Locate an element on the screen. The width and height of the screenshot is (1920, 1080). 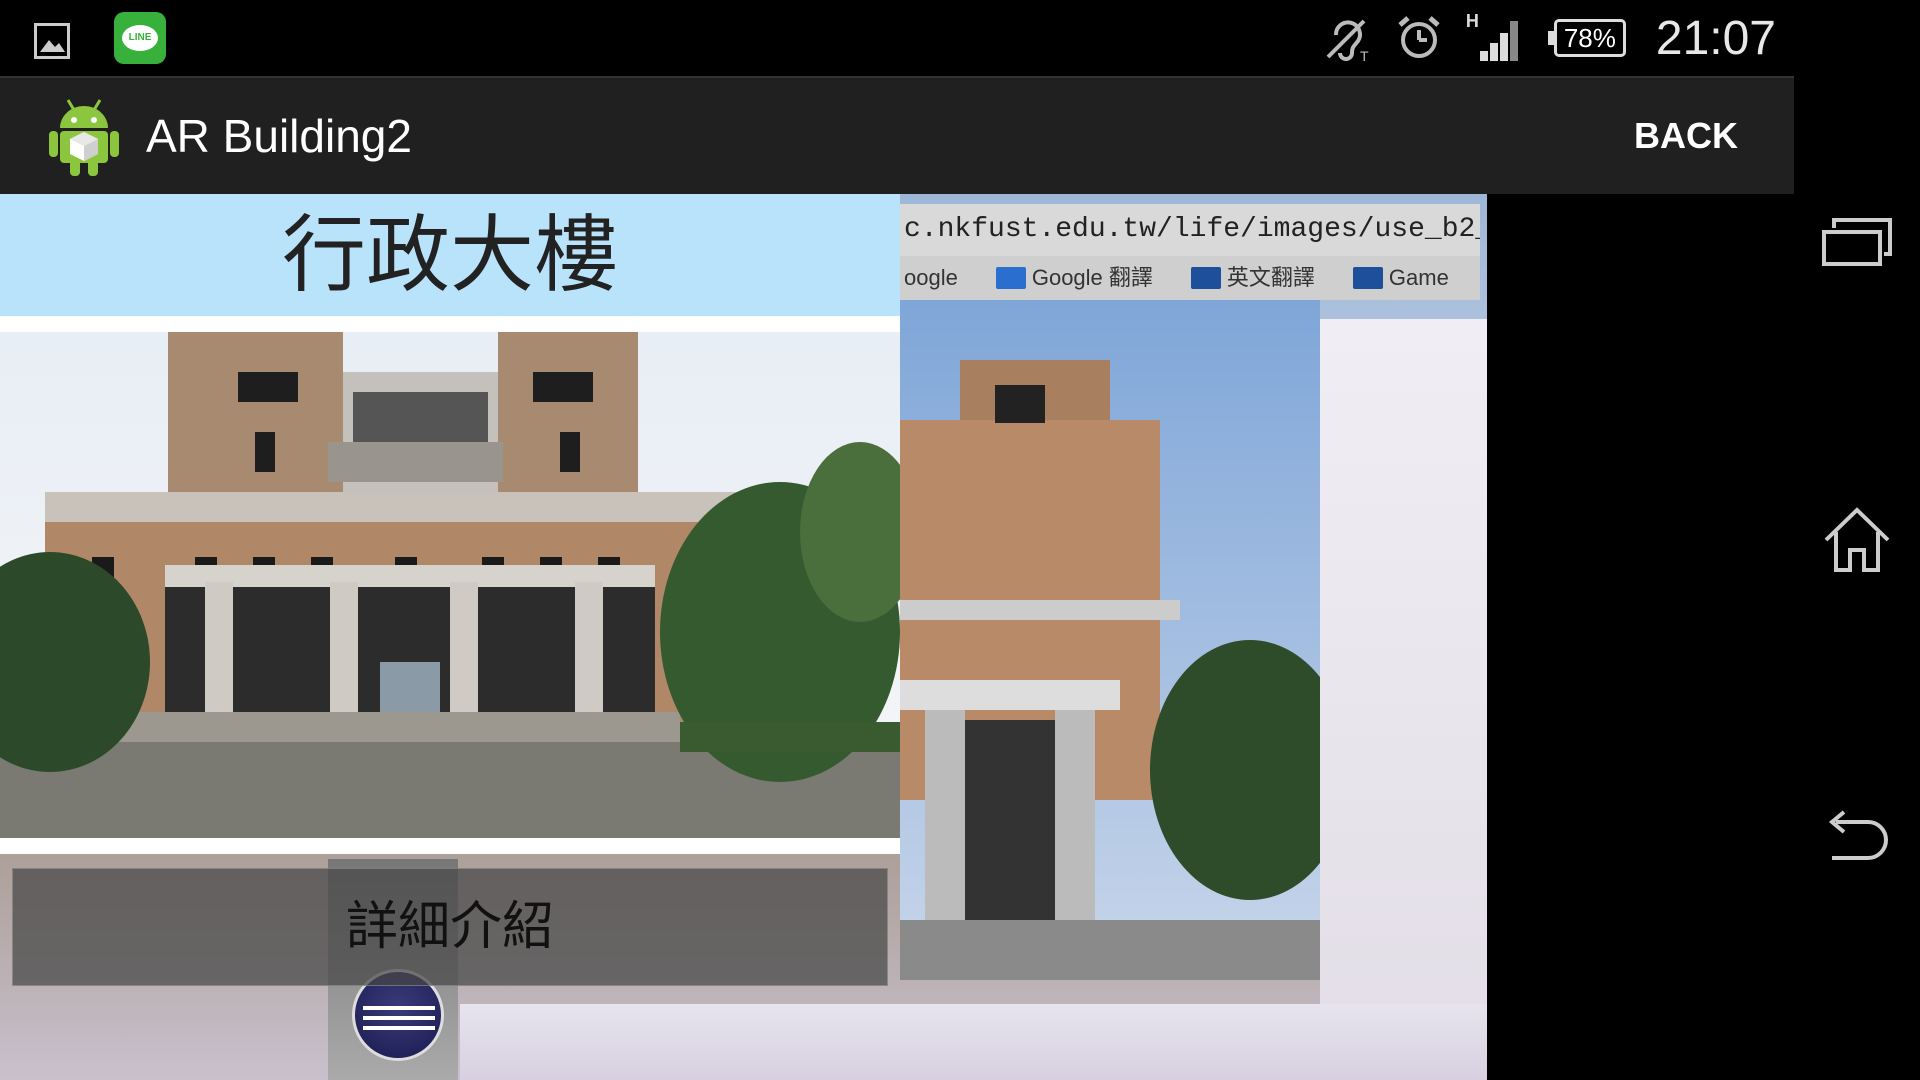
gallery-icon is located at coordinates (52, 41).